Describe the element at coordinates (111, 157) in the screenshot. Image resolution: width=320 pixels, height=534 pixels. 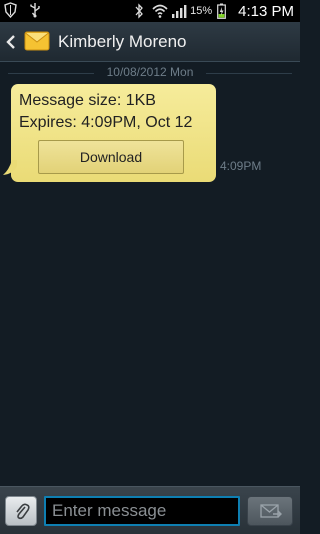
I see `download-button: Download` at that location.